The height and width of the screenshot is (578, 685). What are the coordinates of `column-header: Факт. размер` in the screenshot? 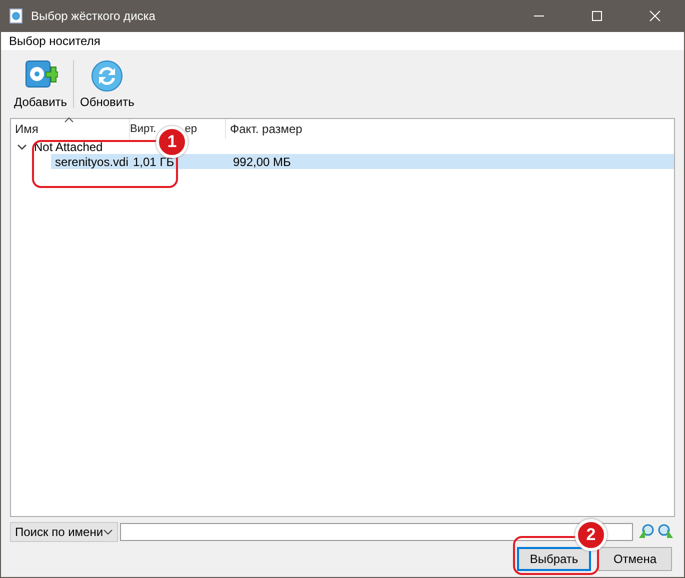 It's located at (450, 129).